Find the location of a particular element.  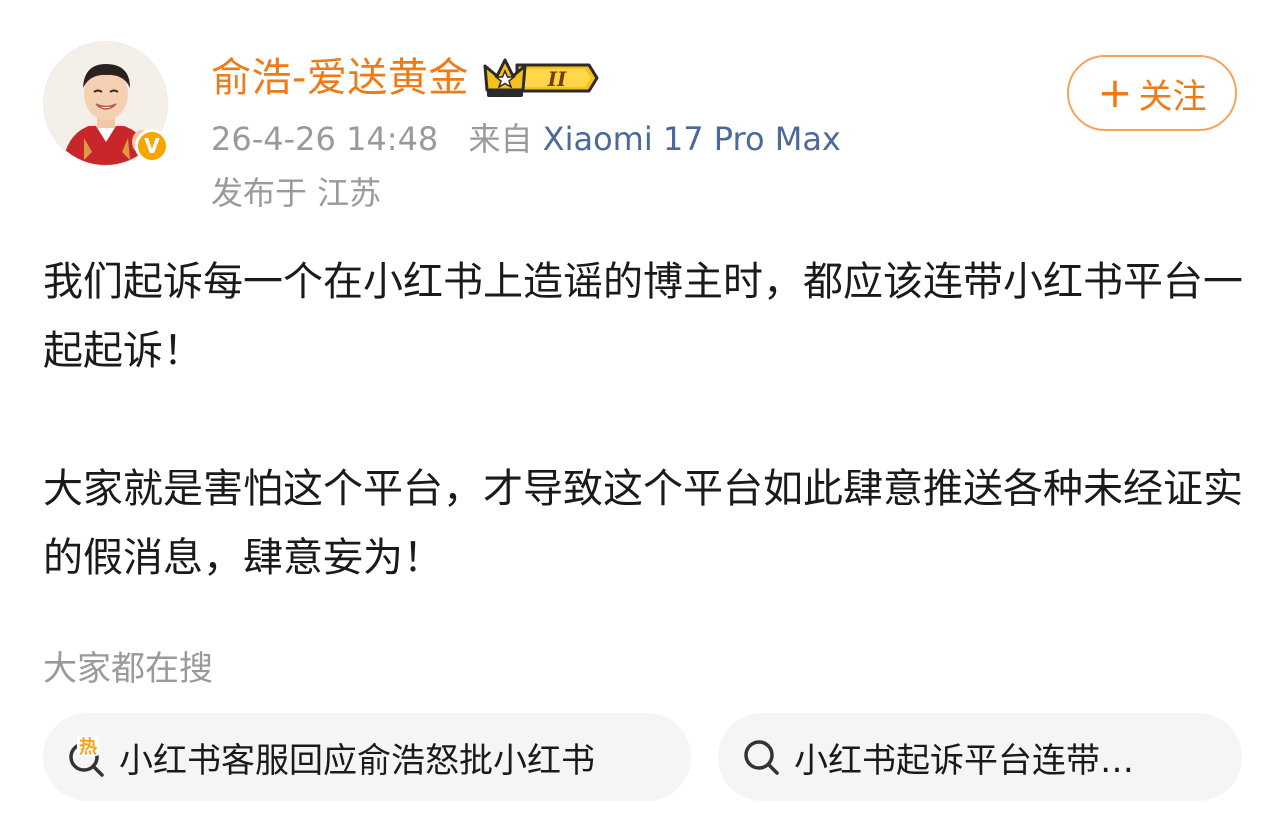

search-icon is located at coordinates (762, 757).